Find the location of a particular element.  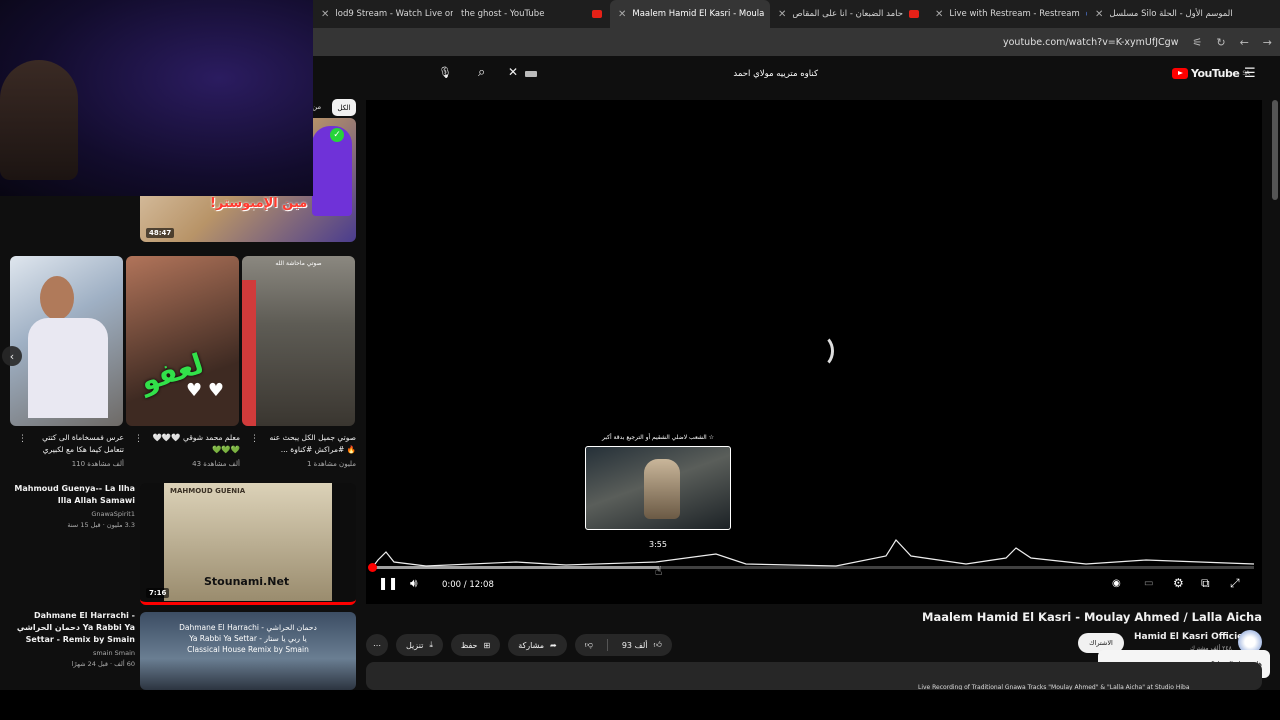

scrollbar is located at coordinates (1275, 150).